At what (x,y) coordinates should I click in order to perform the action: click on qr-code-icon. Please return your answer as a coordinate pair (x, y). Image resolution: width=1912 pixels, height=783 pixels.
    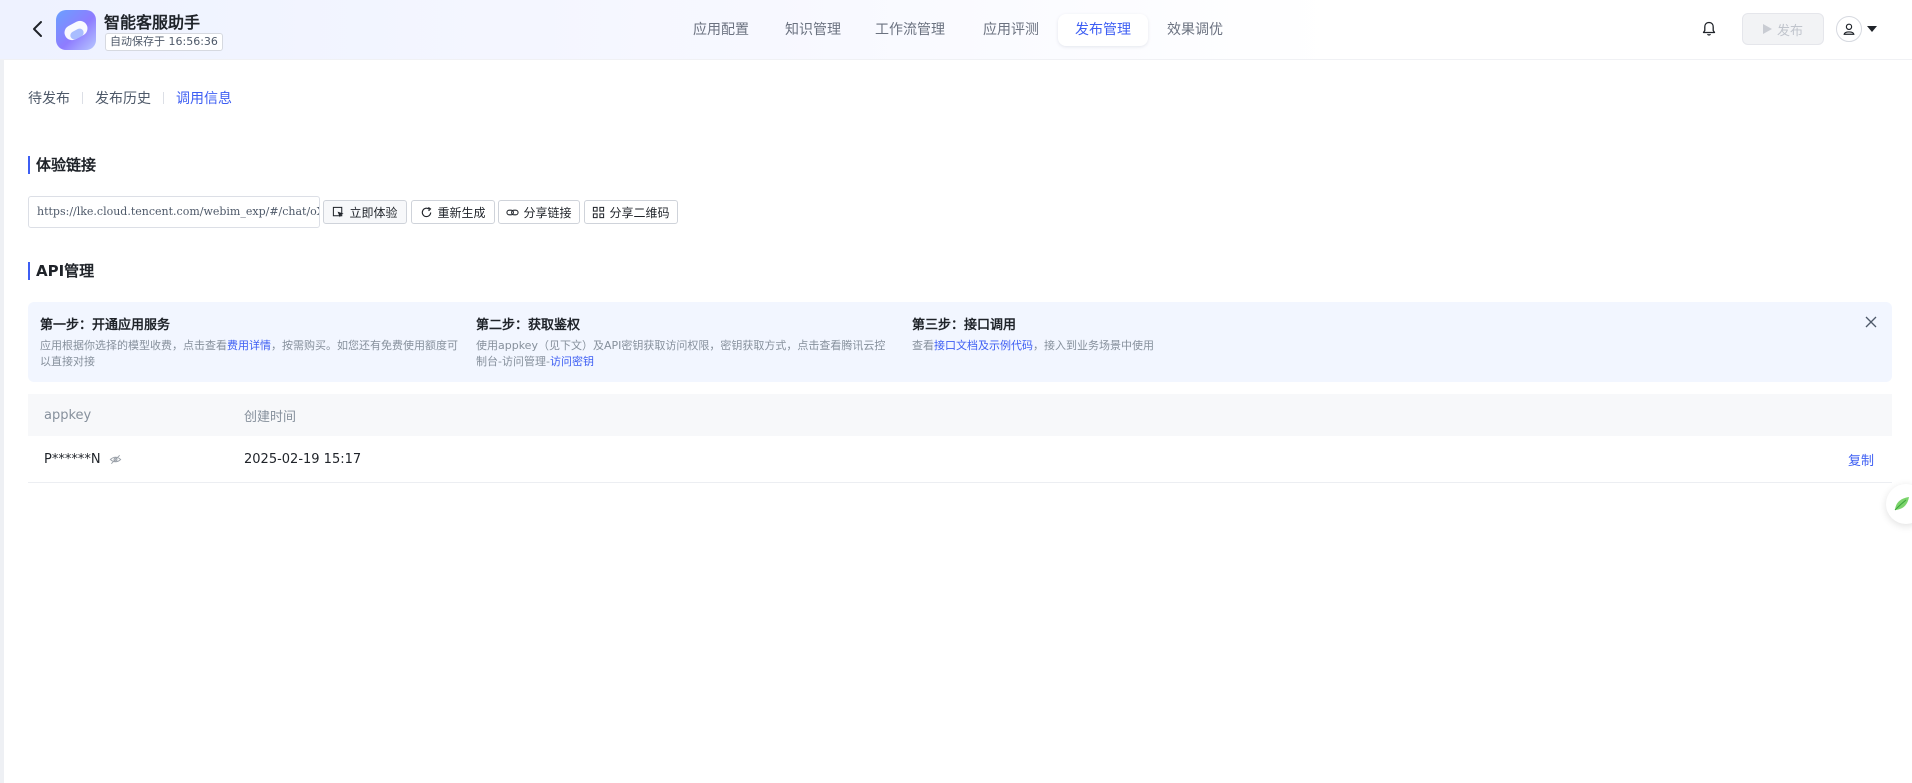
    Looking at the image, I should click on (599, 212).